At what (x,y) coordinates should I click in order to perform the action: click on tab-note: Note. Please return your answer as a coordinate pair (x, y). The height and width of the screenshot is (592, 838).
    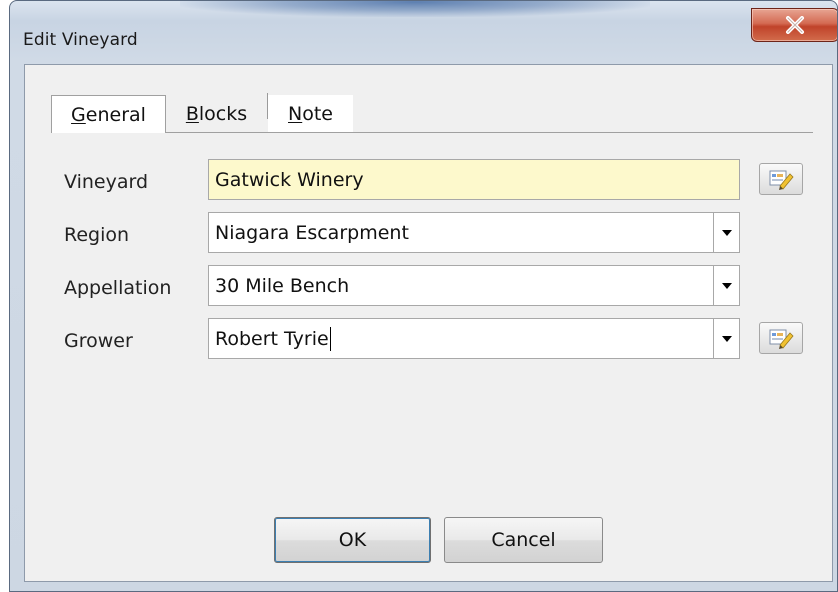
    Looking at the image, I should click on (310, 113).